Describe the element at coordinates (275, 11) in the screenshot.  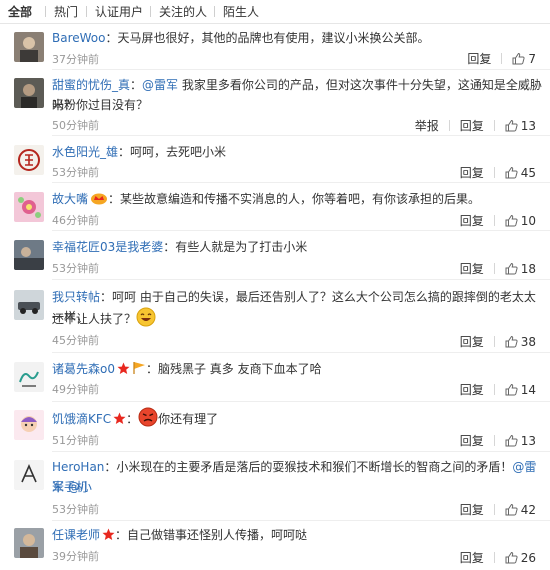
I see `comment-filter-bar: 全部 热门 认证用户 关注的人 陌生人` at that location.